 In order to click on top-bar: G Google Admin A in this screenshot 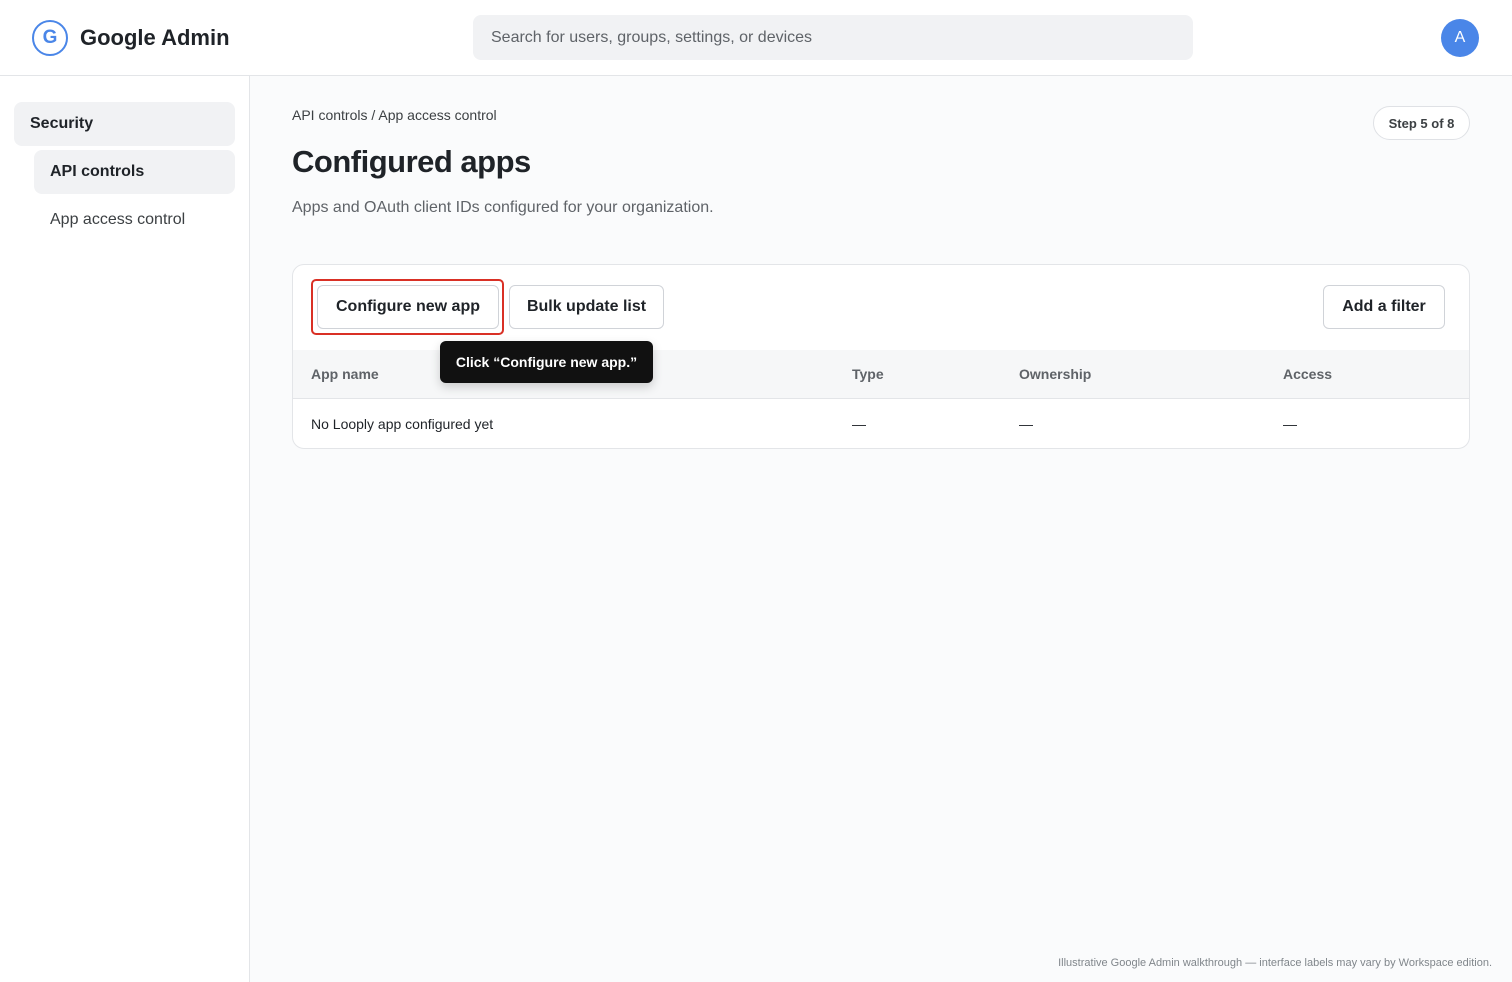, I will do `click(756, 38)`.